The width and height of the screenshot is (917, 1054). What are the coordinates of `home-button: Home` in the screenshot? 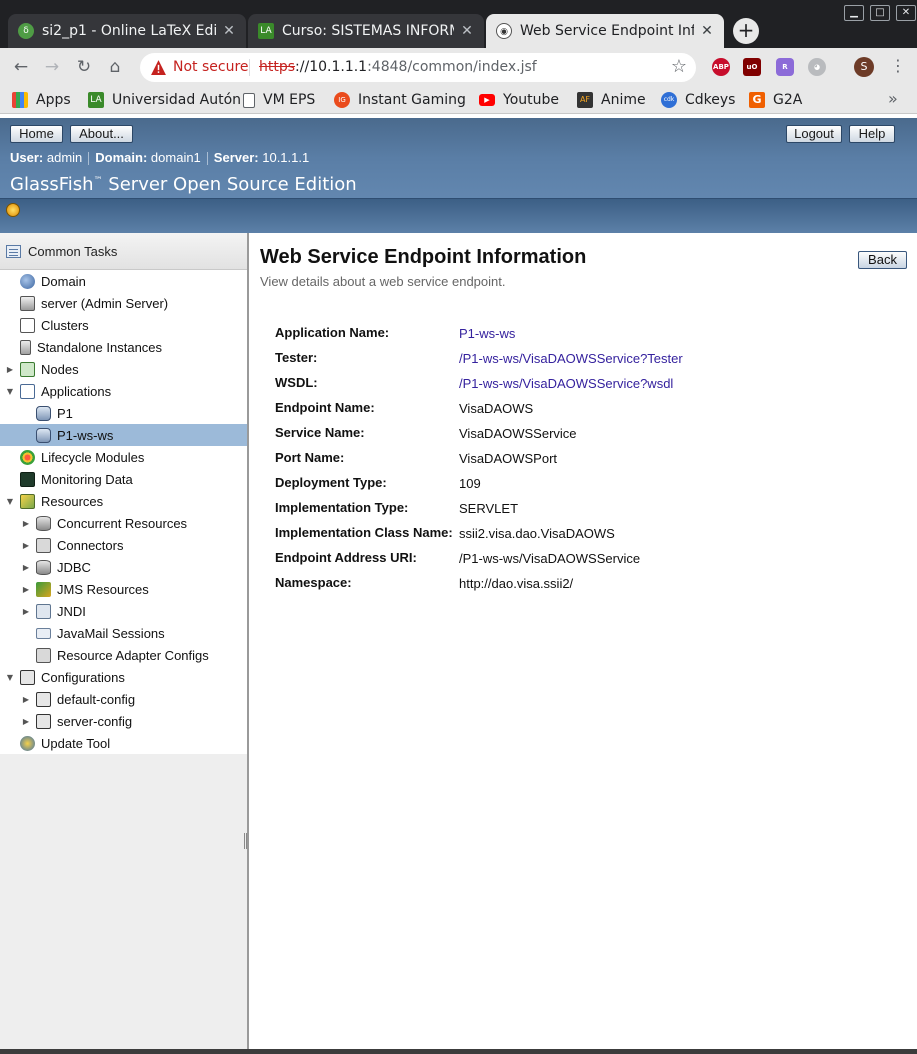 It's located at (36, 134).